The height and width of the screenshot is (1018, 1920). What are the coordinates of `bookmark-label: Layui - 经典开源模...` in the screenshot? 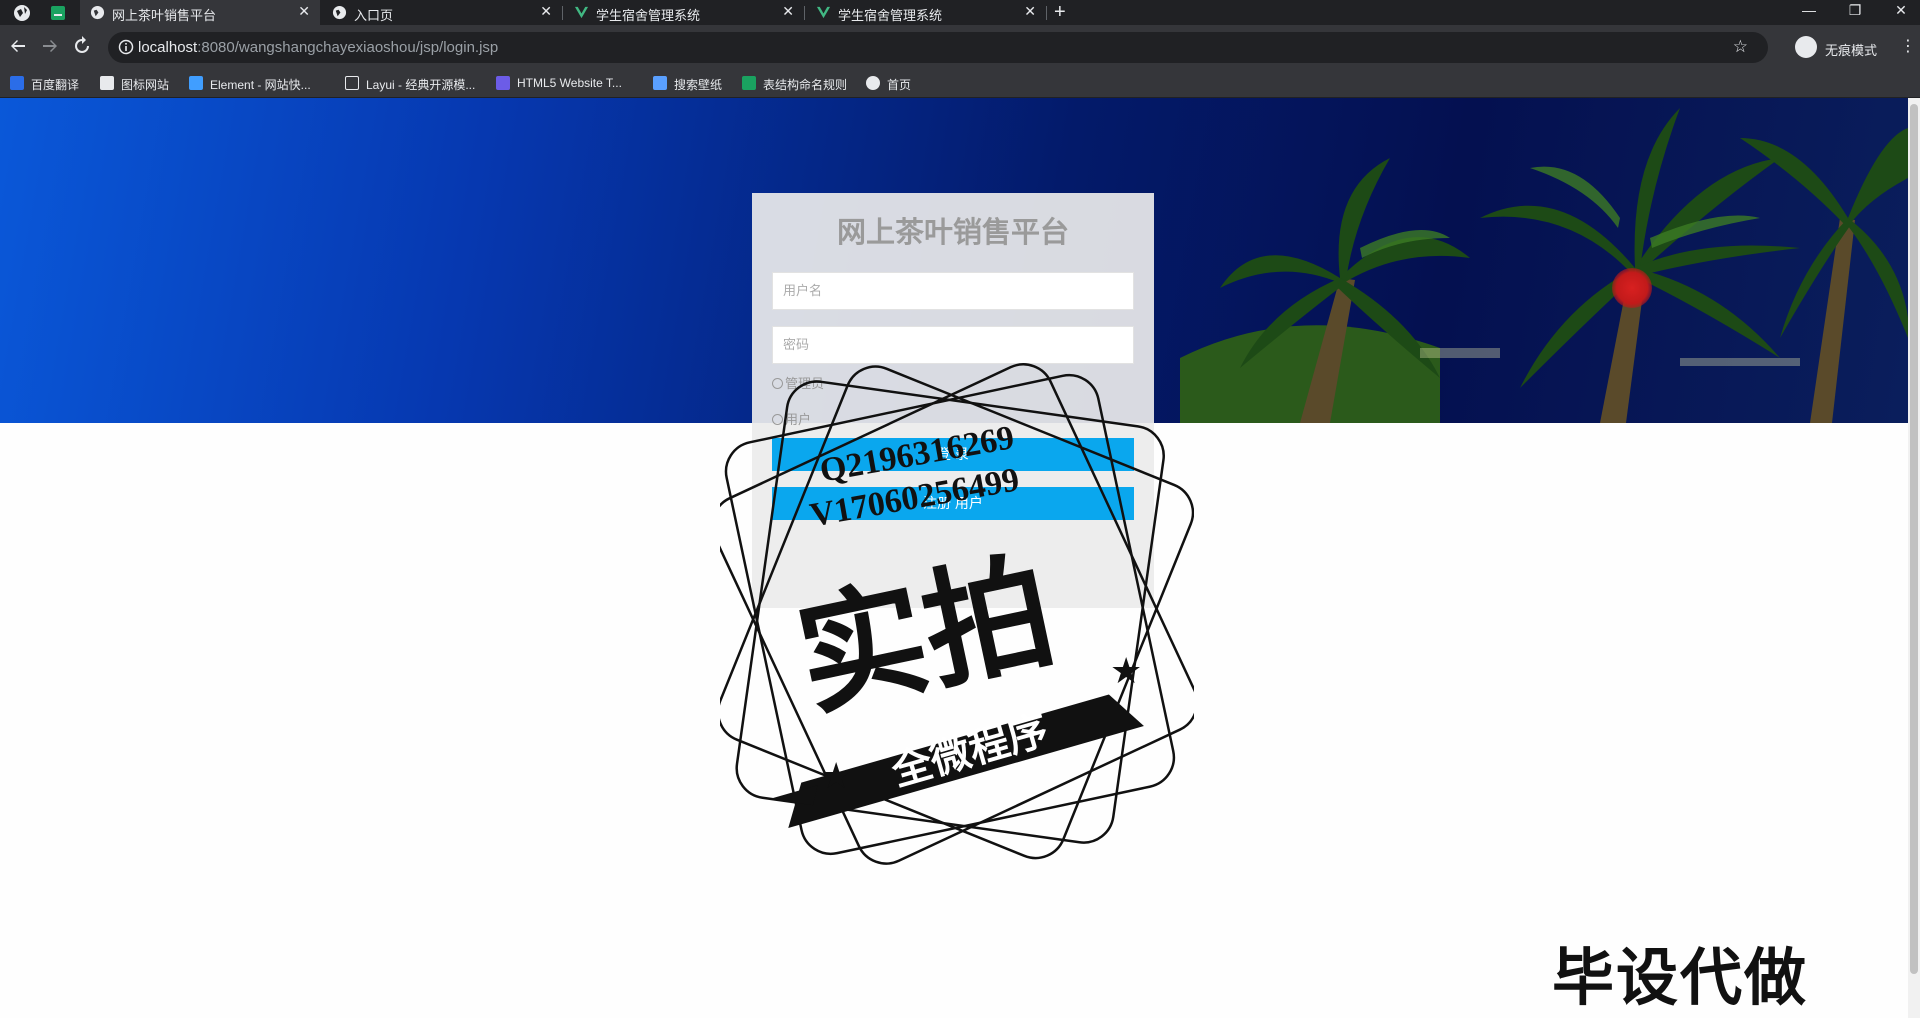 It's located at (421, 85).